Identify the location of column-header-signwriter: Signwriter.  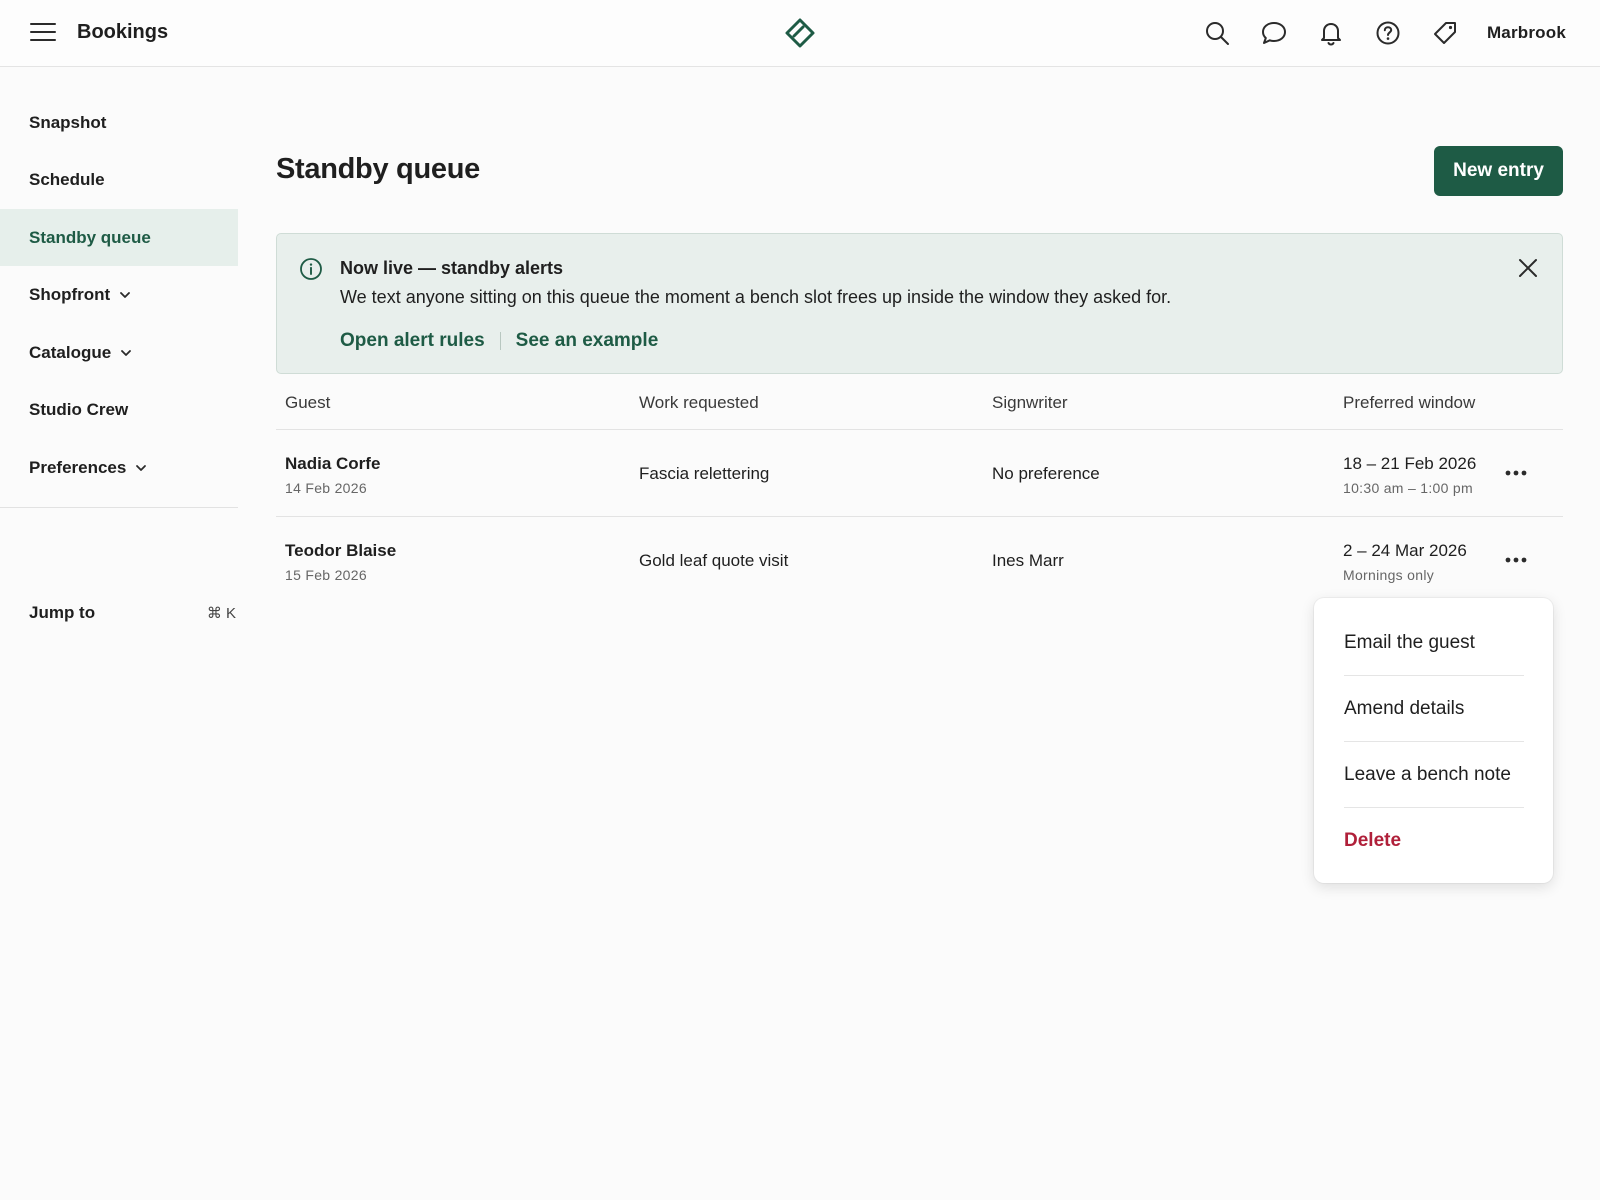
(1030, 403).